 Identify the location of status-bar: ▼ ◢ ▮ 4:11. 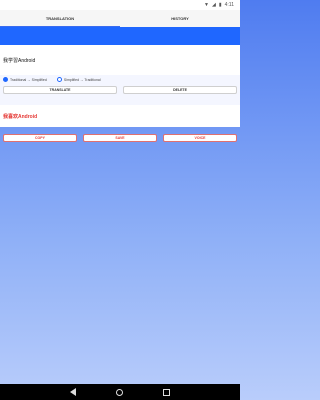
(120, 5).